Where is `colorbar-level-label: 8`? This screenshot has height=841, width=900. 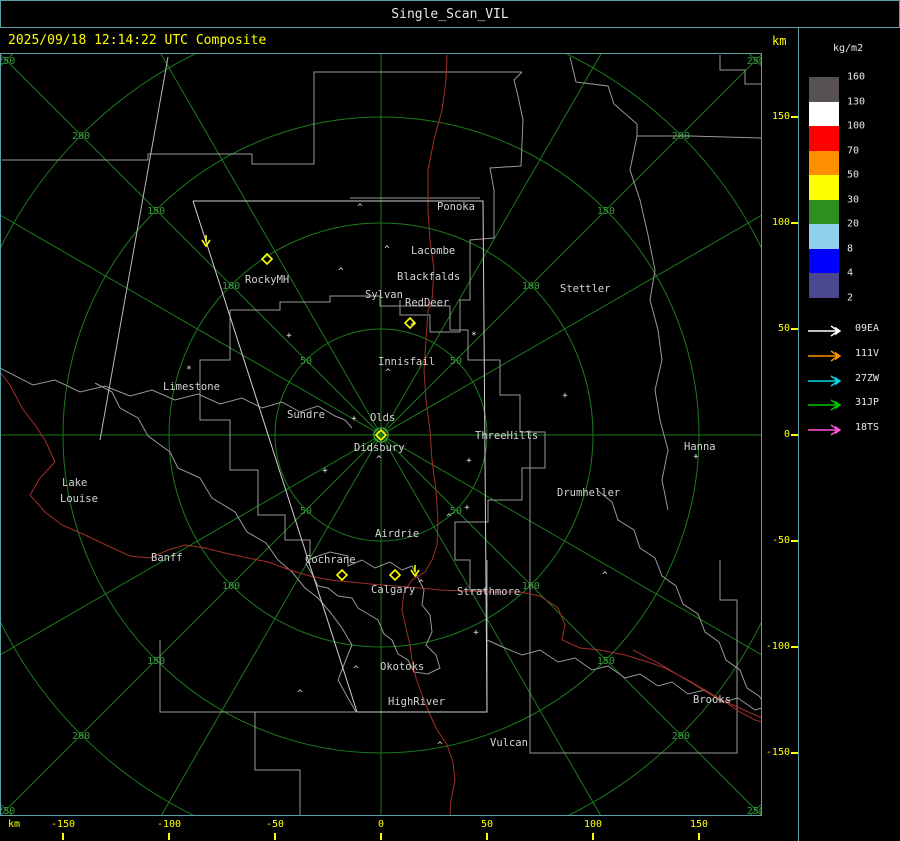 colorbar-level-label: 8 is located at coordinates (850, 248).